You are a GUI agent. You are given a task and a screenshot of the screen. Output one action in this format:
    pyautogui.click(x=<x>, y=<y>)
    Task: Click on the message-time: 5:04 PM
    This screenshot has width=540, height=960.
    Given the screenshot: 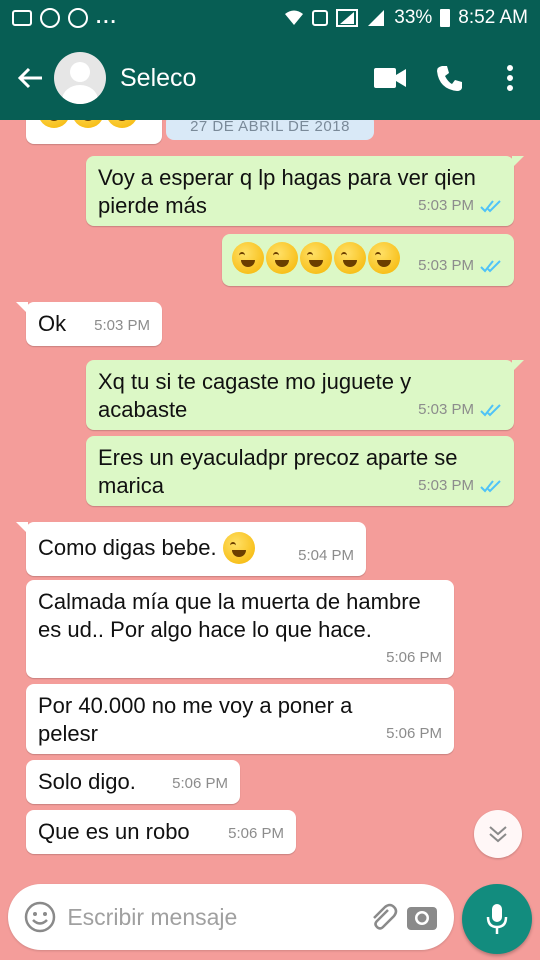 What is the action you would take?
    pyautogui.click(x=326, y=555)
    